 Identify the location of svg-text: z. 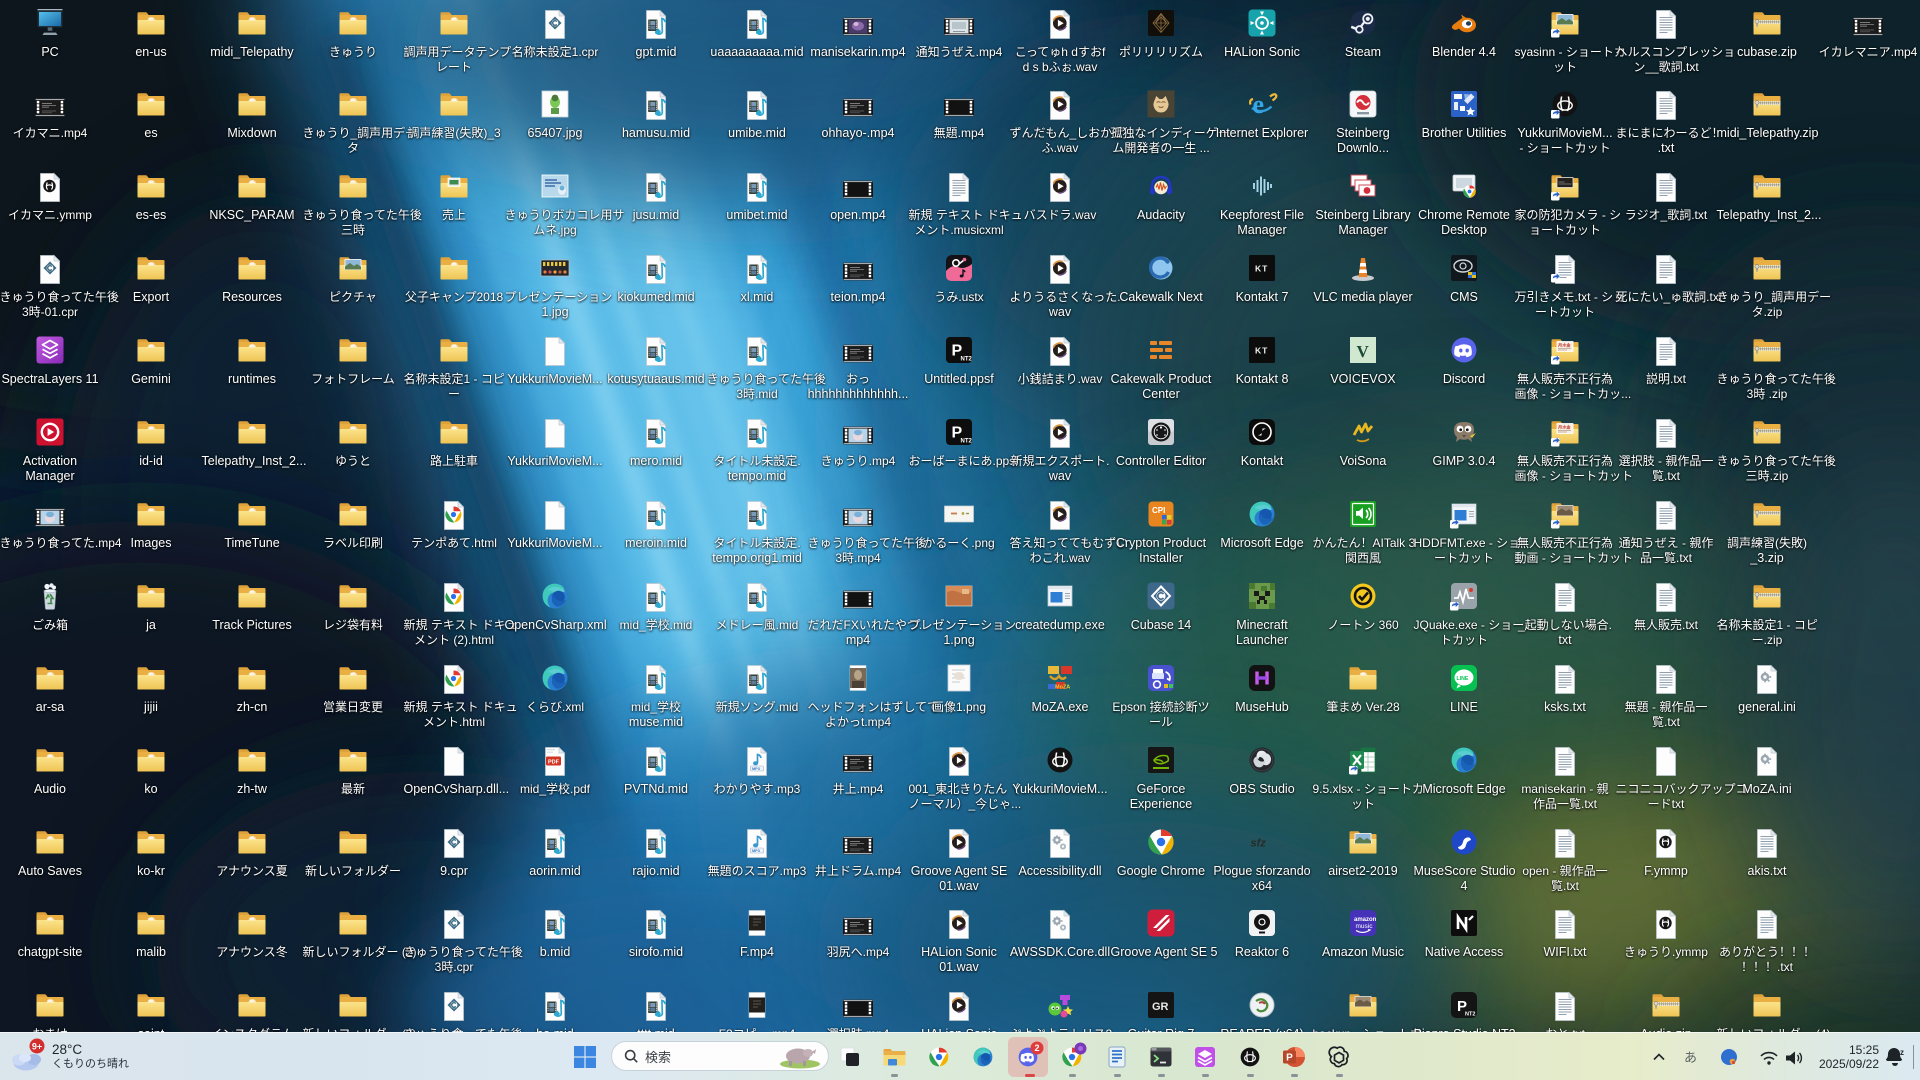
(1902, 1052).